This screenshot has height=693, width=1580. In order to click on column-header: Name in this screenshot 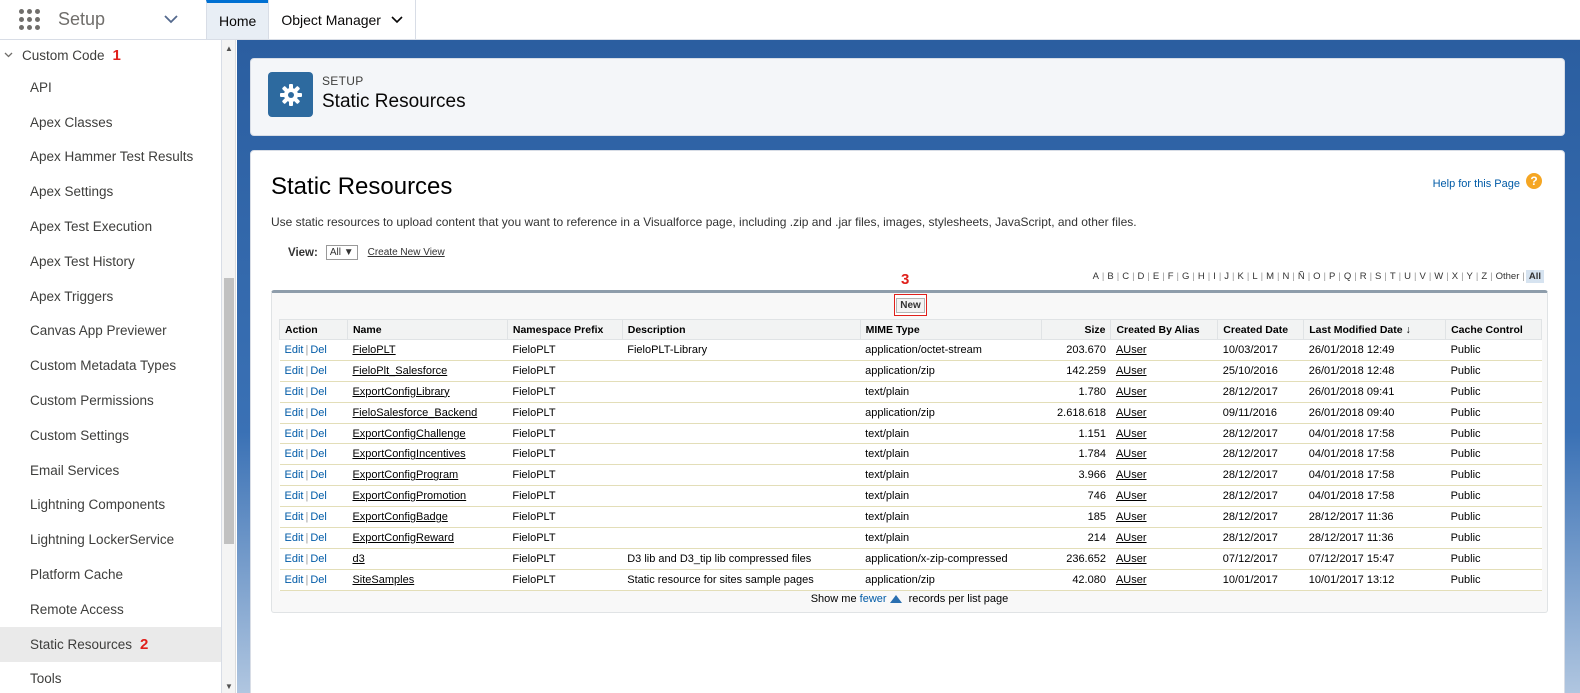, I will do `click(427, 329)`.